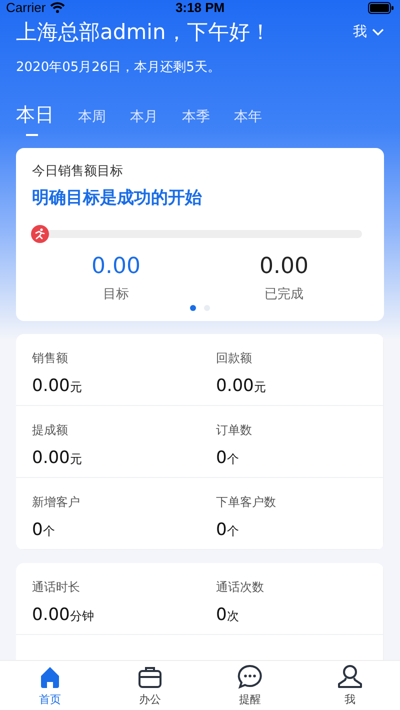 This screenshot has height=710, width=400. What do you see at coordinates (57, 7) in the screenshot?
I see `wifi-icon` at bounding box center [57, 7].